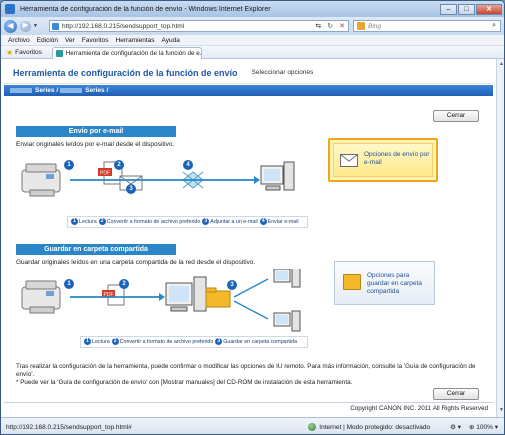 The height and width of the screenshot is (435, 505). Describe the element at coordinates (158, 179) in the screenshot. I see `email-flow-diagram: PDF` at that location.